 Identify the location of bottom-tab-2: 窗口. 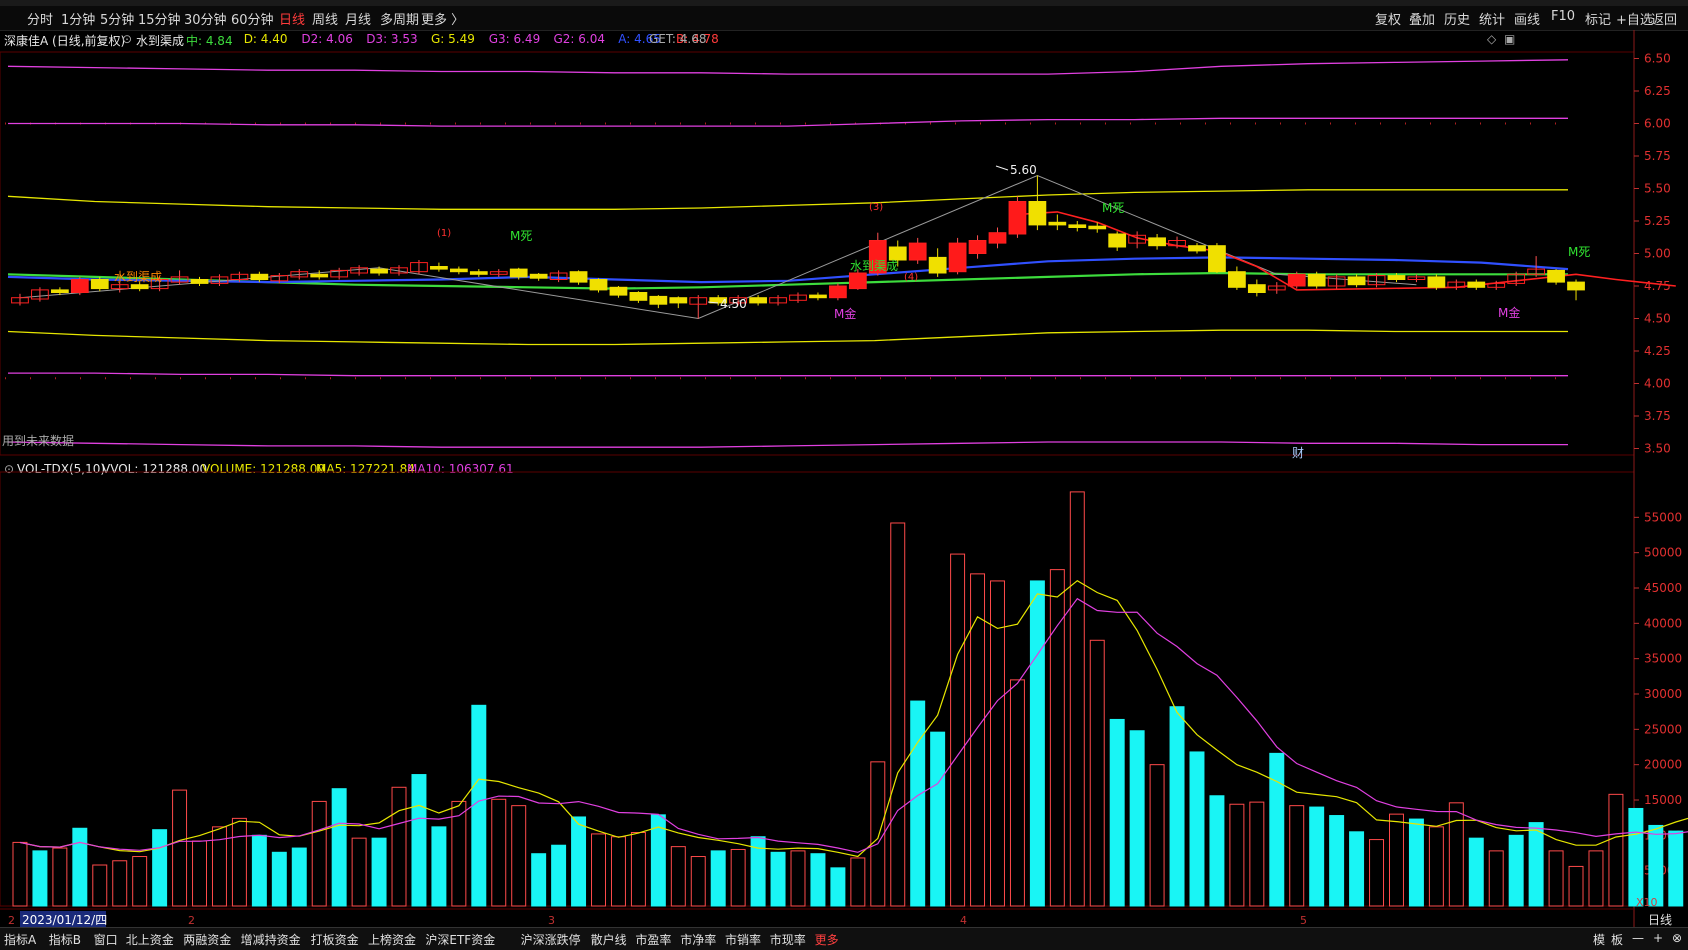
(106, 939).